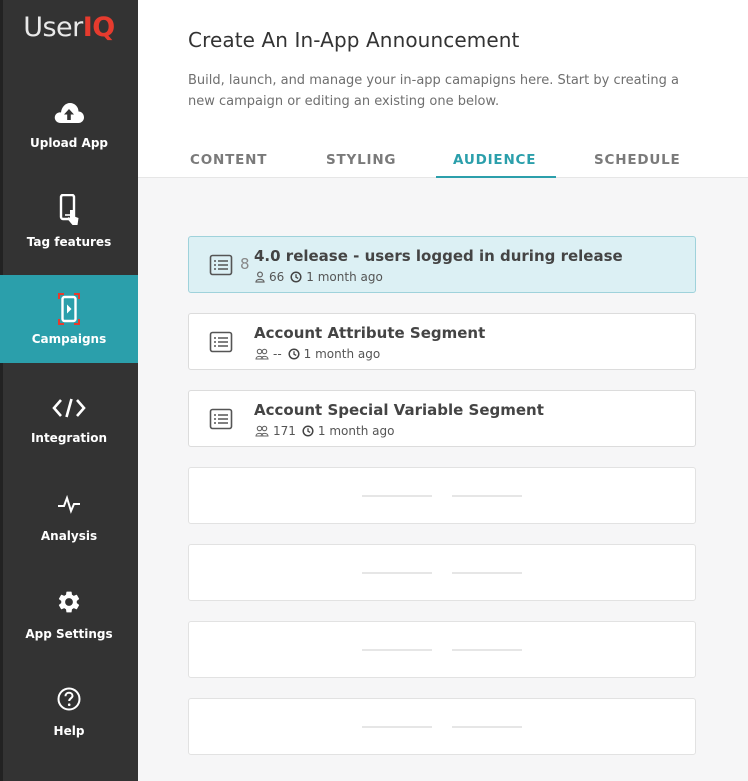 The height and width of the screenshot is (781, 748). What do you see at coordinates (69, 143) in the screenshot?
I see `sidebar-item-label: Upload App` at bounding box center [69, 143].